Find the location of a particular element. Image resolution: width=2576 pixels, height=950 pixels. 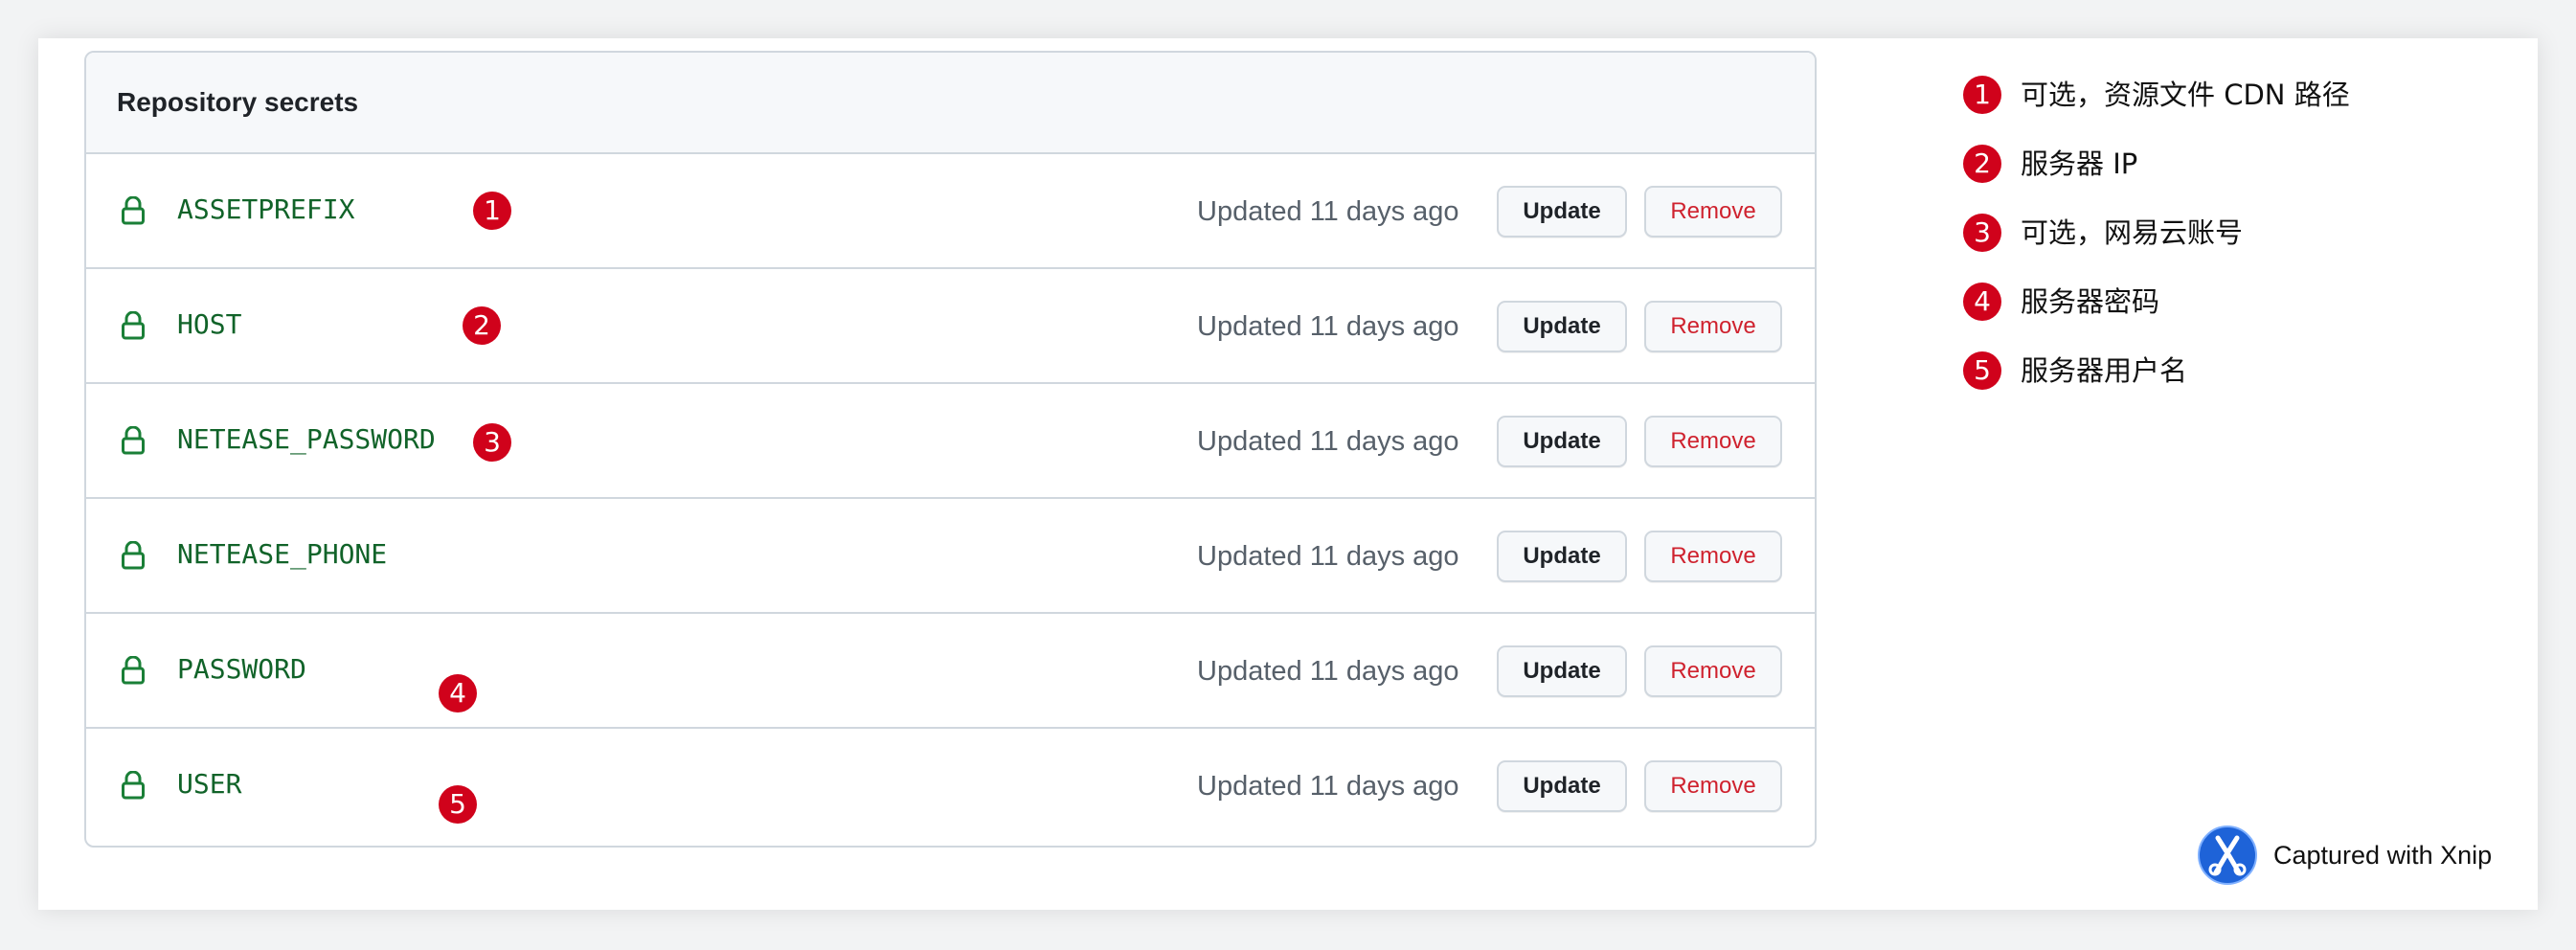

xnip-watermark: Captured with Xnip is located at coordinates (2344, 855).